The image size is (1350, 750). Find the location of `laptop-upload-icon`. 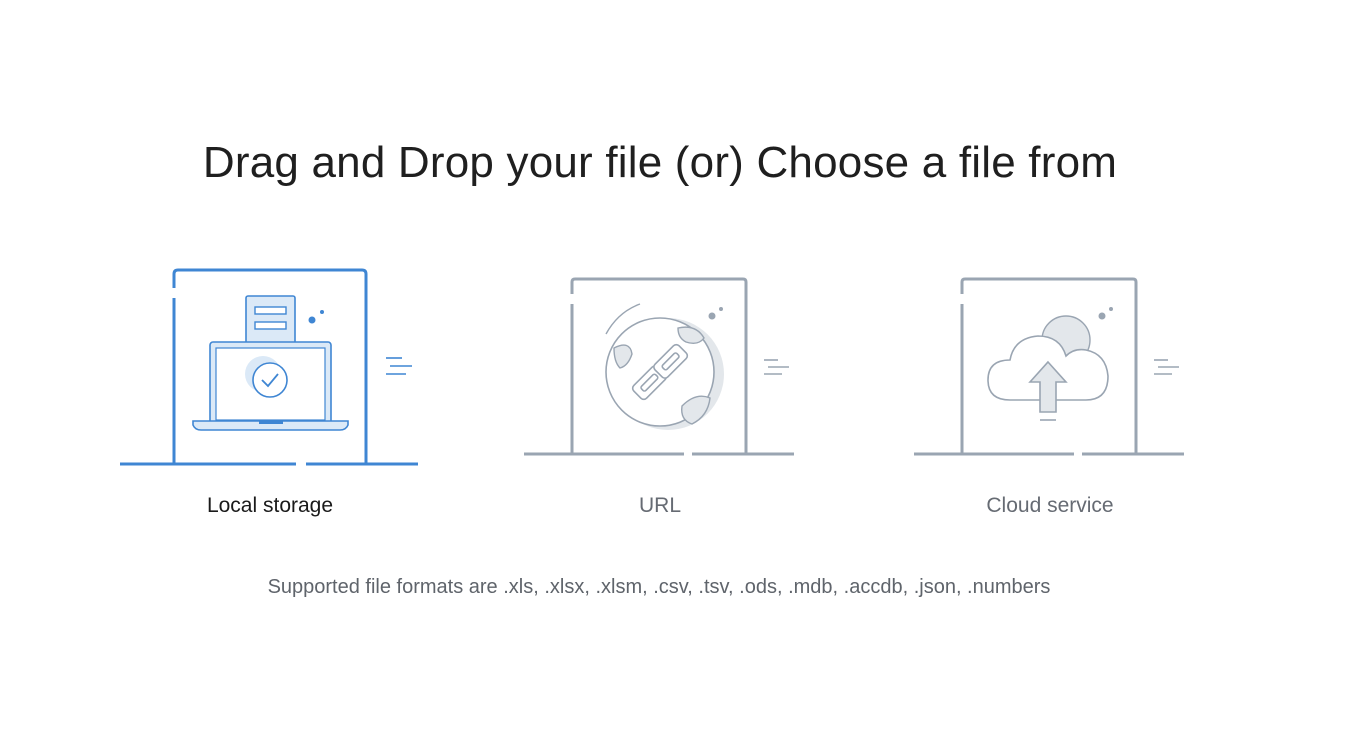

laptop-upload-icon is located at coordinates (269, 367).